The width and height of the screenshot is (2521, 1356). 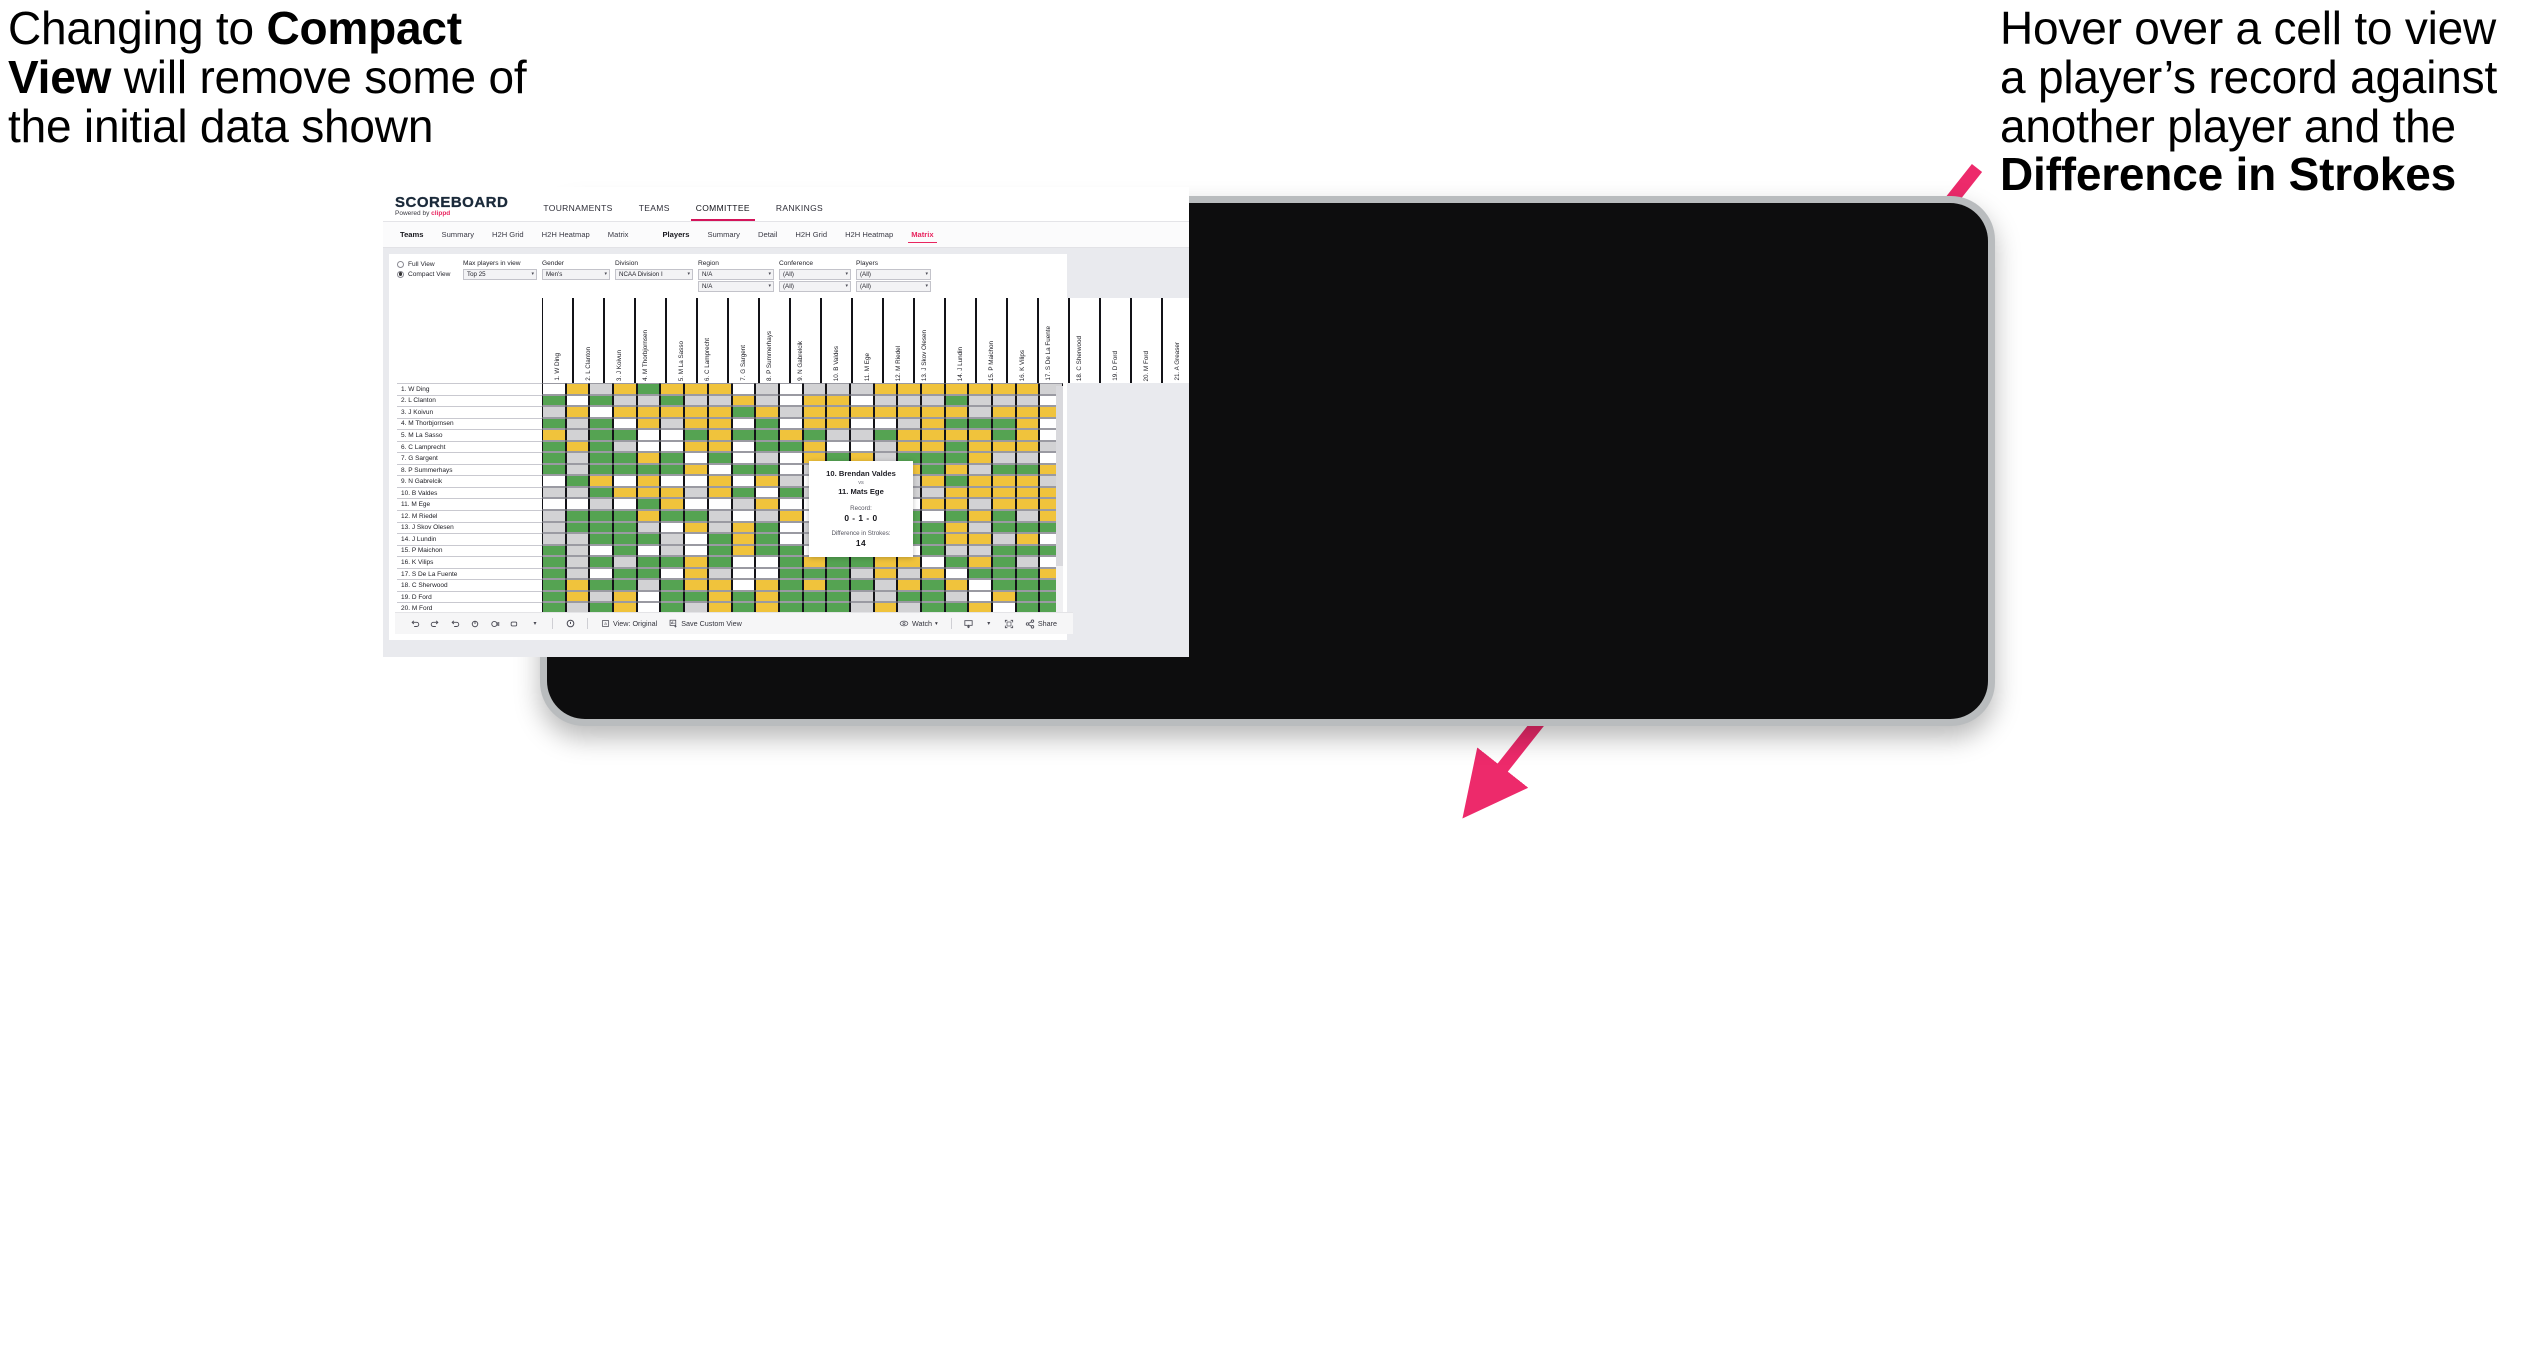 What do you see at coordinates (455, 624) in the screenshot?
I see `revert-icon` at bounding box center [455, 624].